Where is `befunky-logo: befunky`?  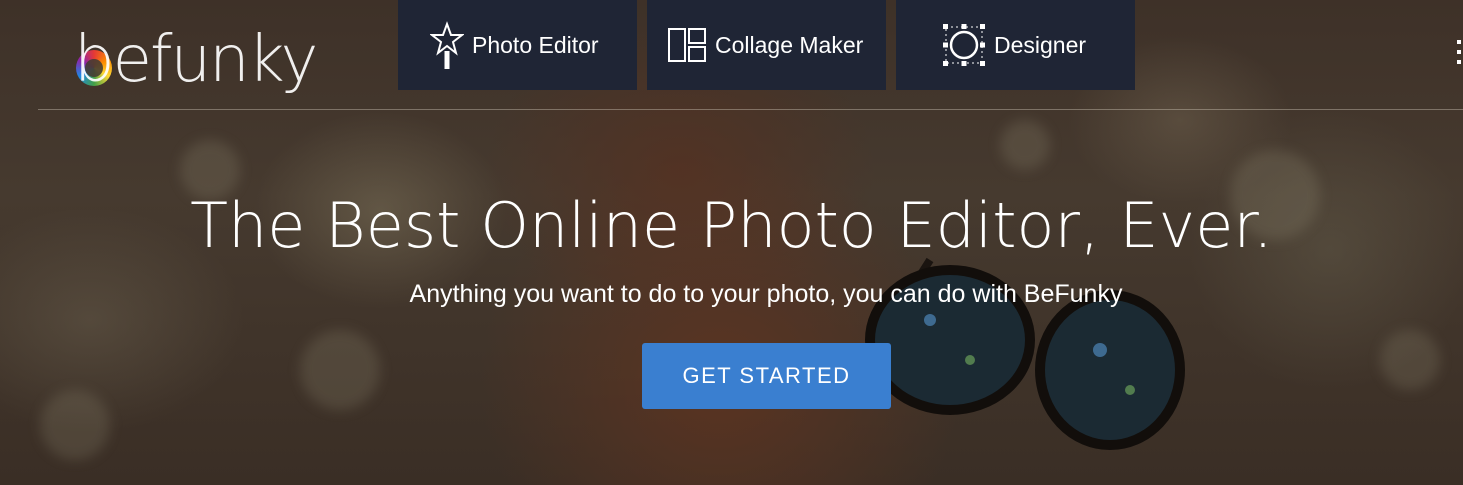
befunky-logo: befunky is located at coordinates (177, 54).